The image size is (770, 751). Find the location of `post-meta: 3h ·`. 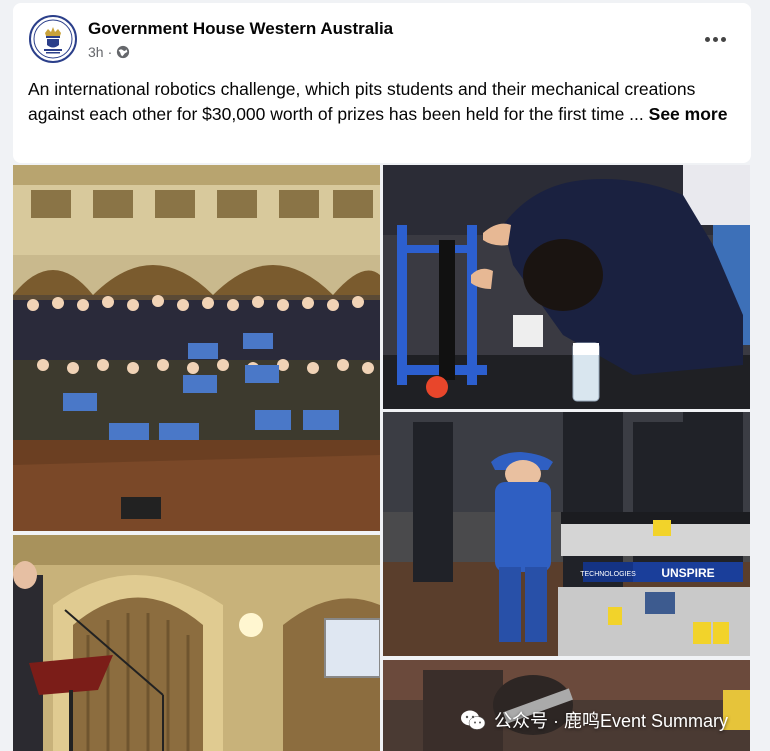

post-meta: 3h · is located at coordinates (109, 52).